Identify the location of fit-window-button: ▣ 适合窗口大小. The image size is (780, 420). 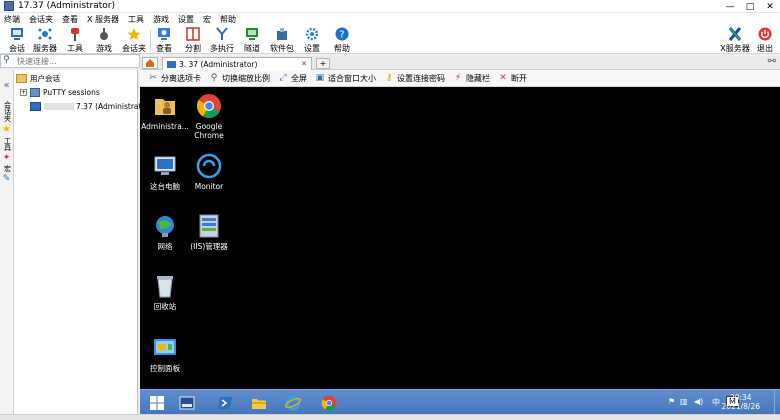
(345, 78).